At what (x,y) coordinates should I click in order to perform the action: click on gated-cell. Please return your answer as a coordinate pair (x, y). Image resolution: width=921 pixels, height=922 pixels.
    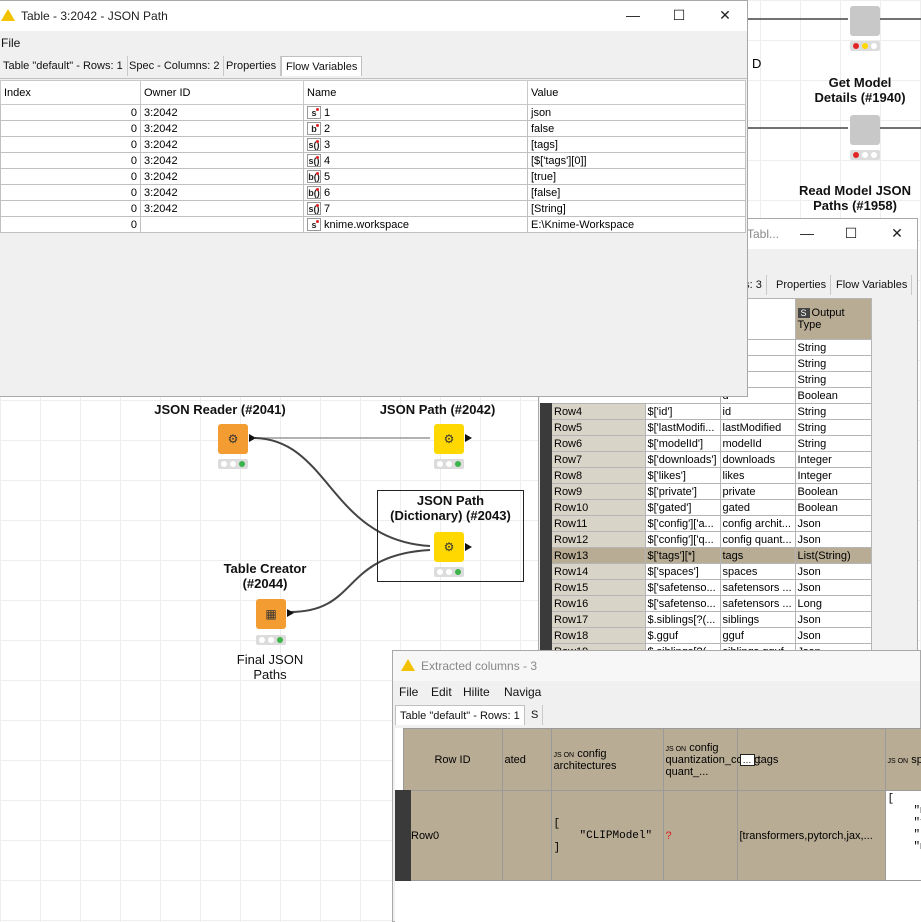
    Looking at the image, I should click on (526, 835).